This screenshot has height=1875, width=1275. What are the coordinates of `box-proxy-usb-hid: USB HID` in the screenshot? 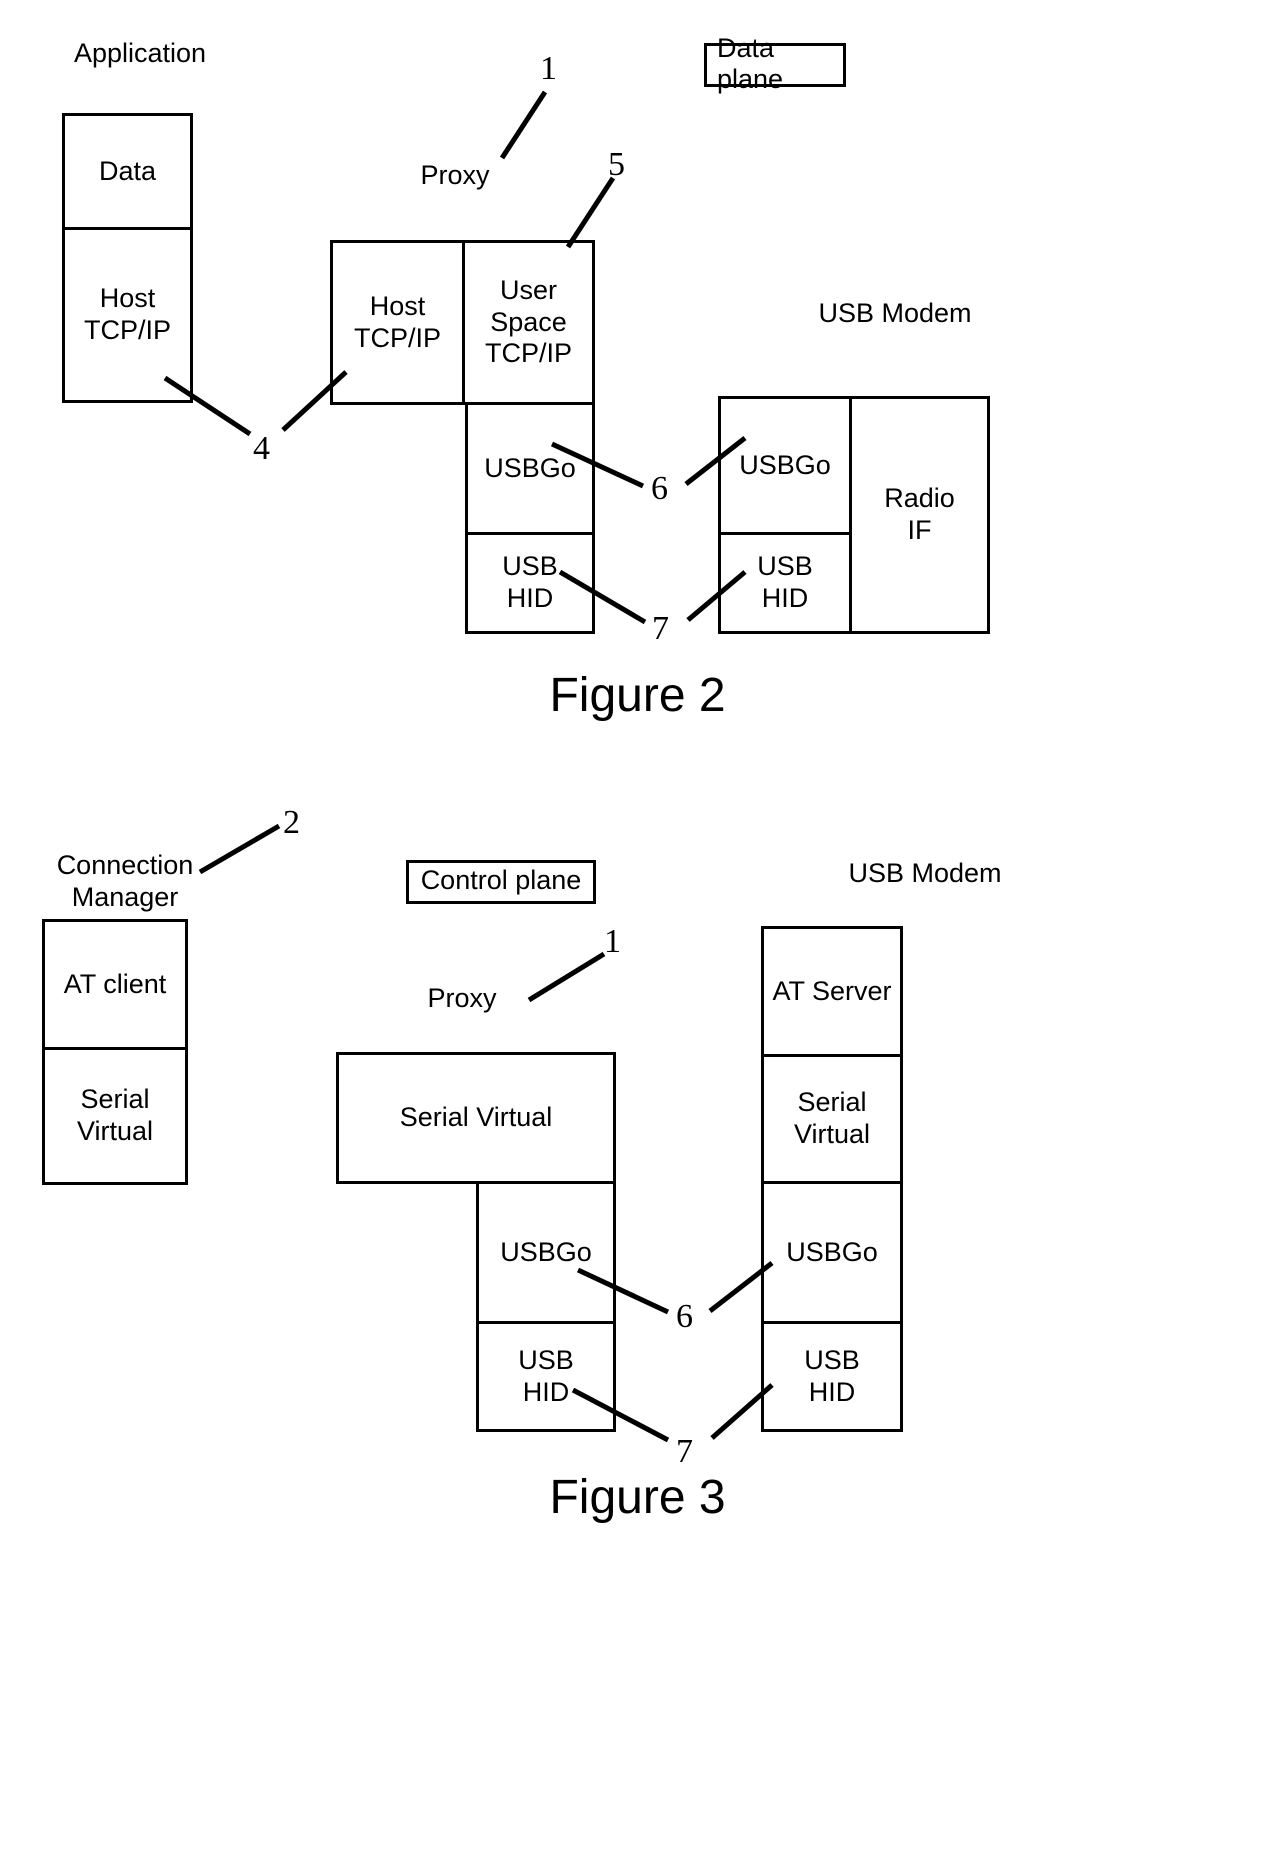 It's located at (530, 584).